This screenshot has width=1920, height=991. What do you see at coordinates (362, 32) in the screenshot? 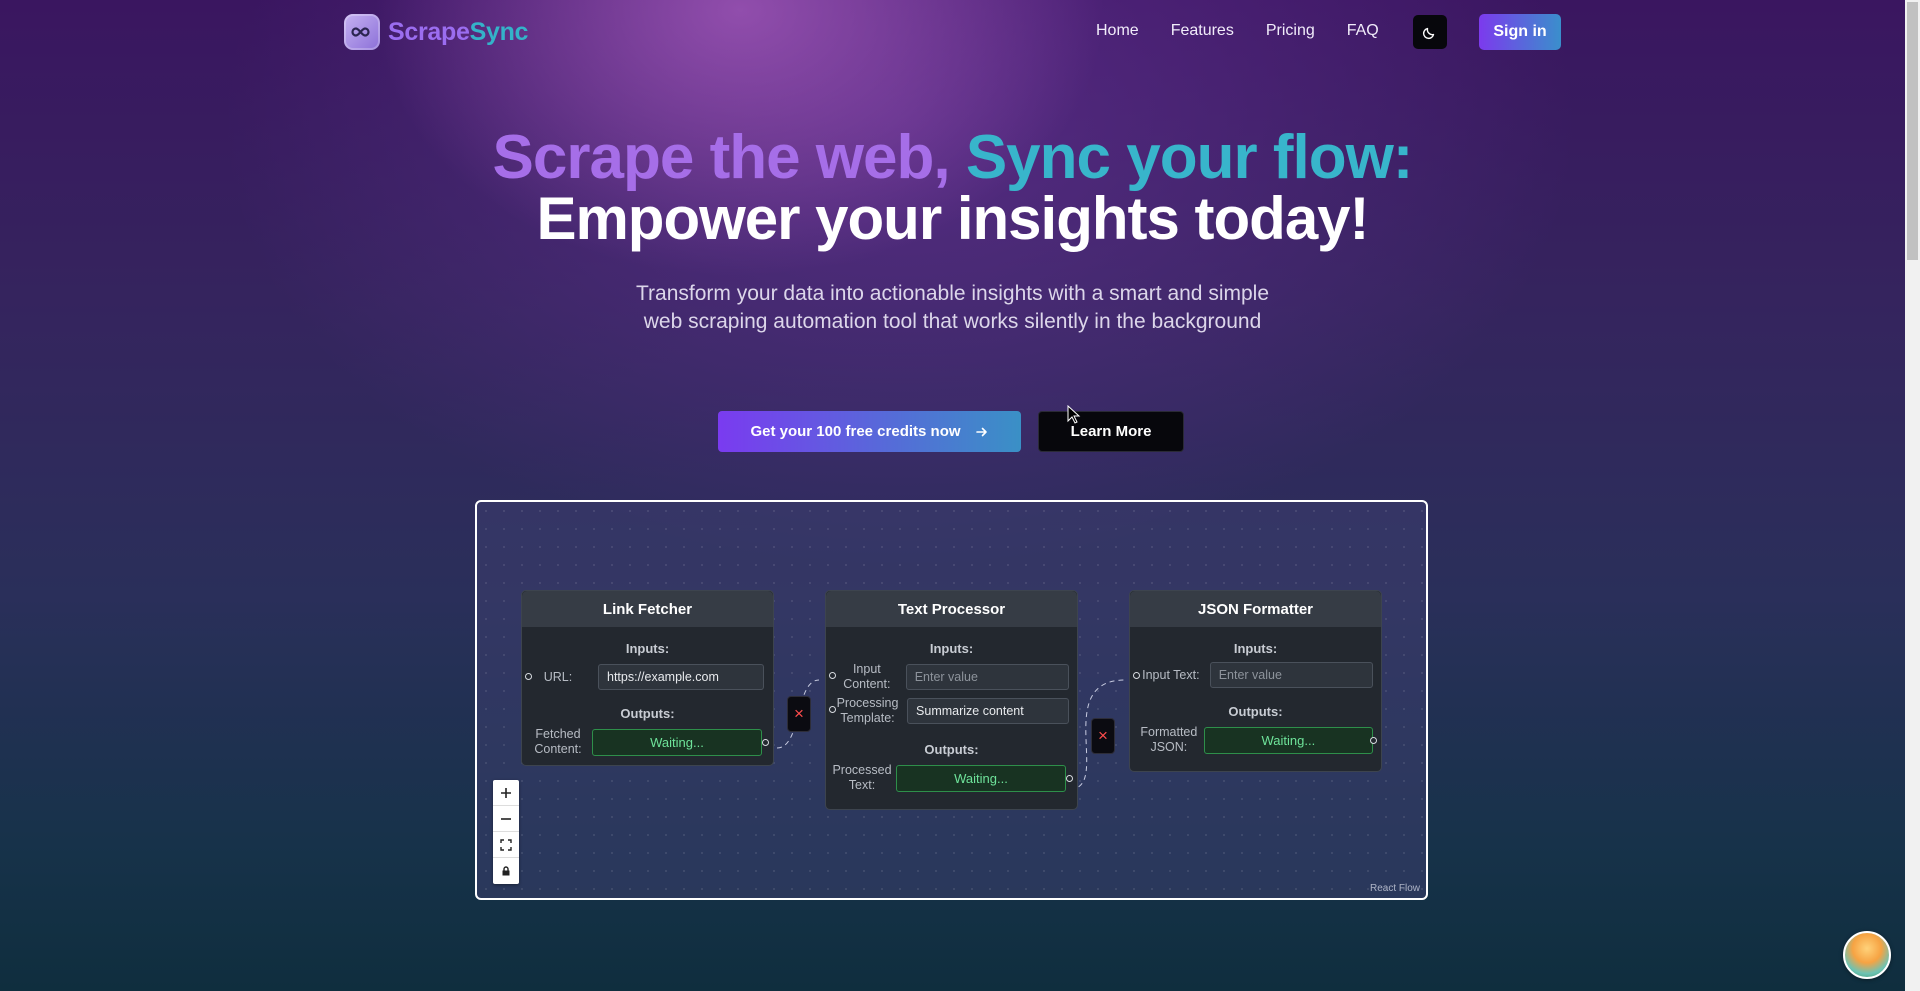
I see `infinity-logo-icon` at bounding box center [362, 32].